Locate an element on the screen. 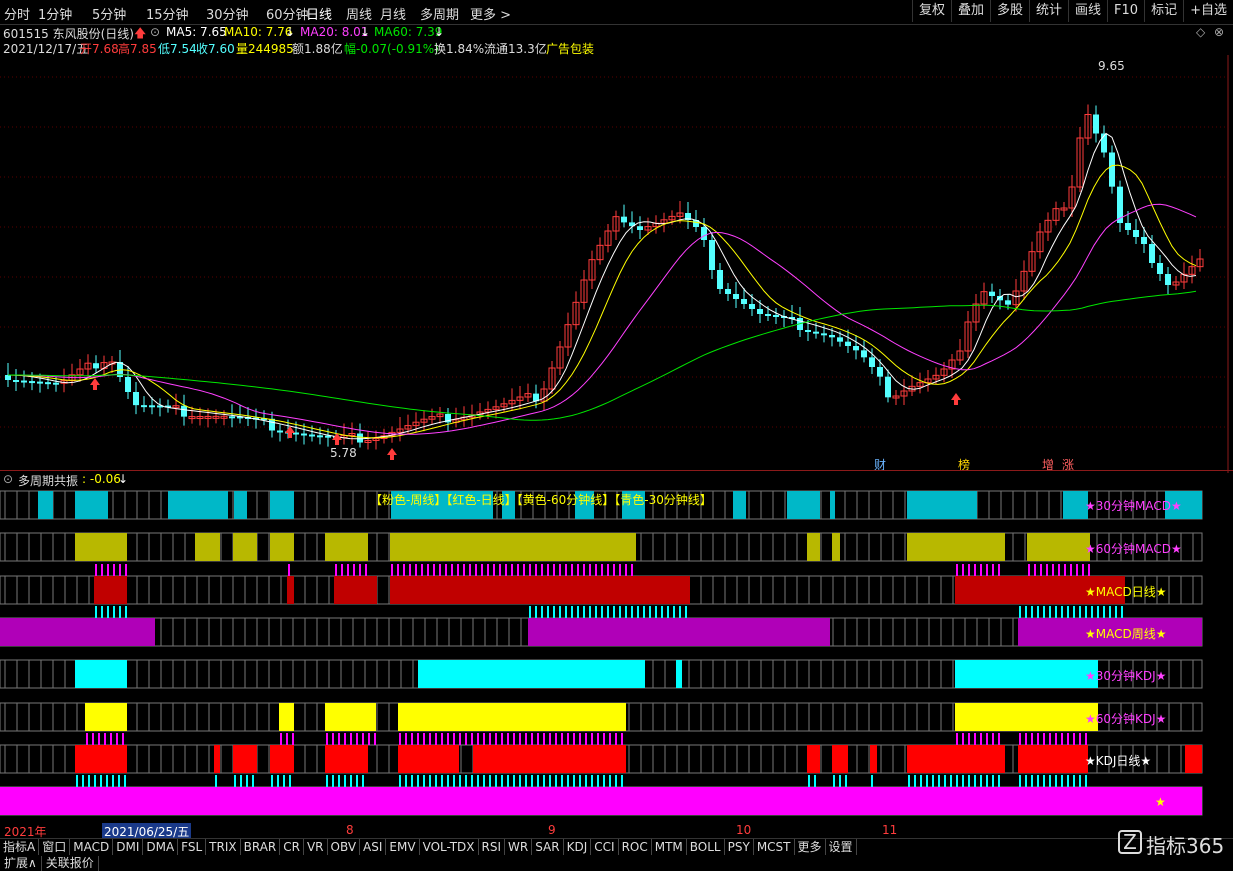 This screenshot has height=871, width=1233. period-tab-6: 日线 is located at coordinates (319, 13).